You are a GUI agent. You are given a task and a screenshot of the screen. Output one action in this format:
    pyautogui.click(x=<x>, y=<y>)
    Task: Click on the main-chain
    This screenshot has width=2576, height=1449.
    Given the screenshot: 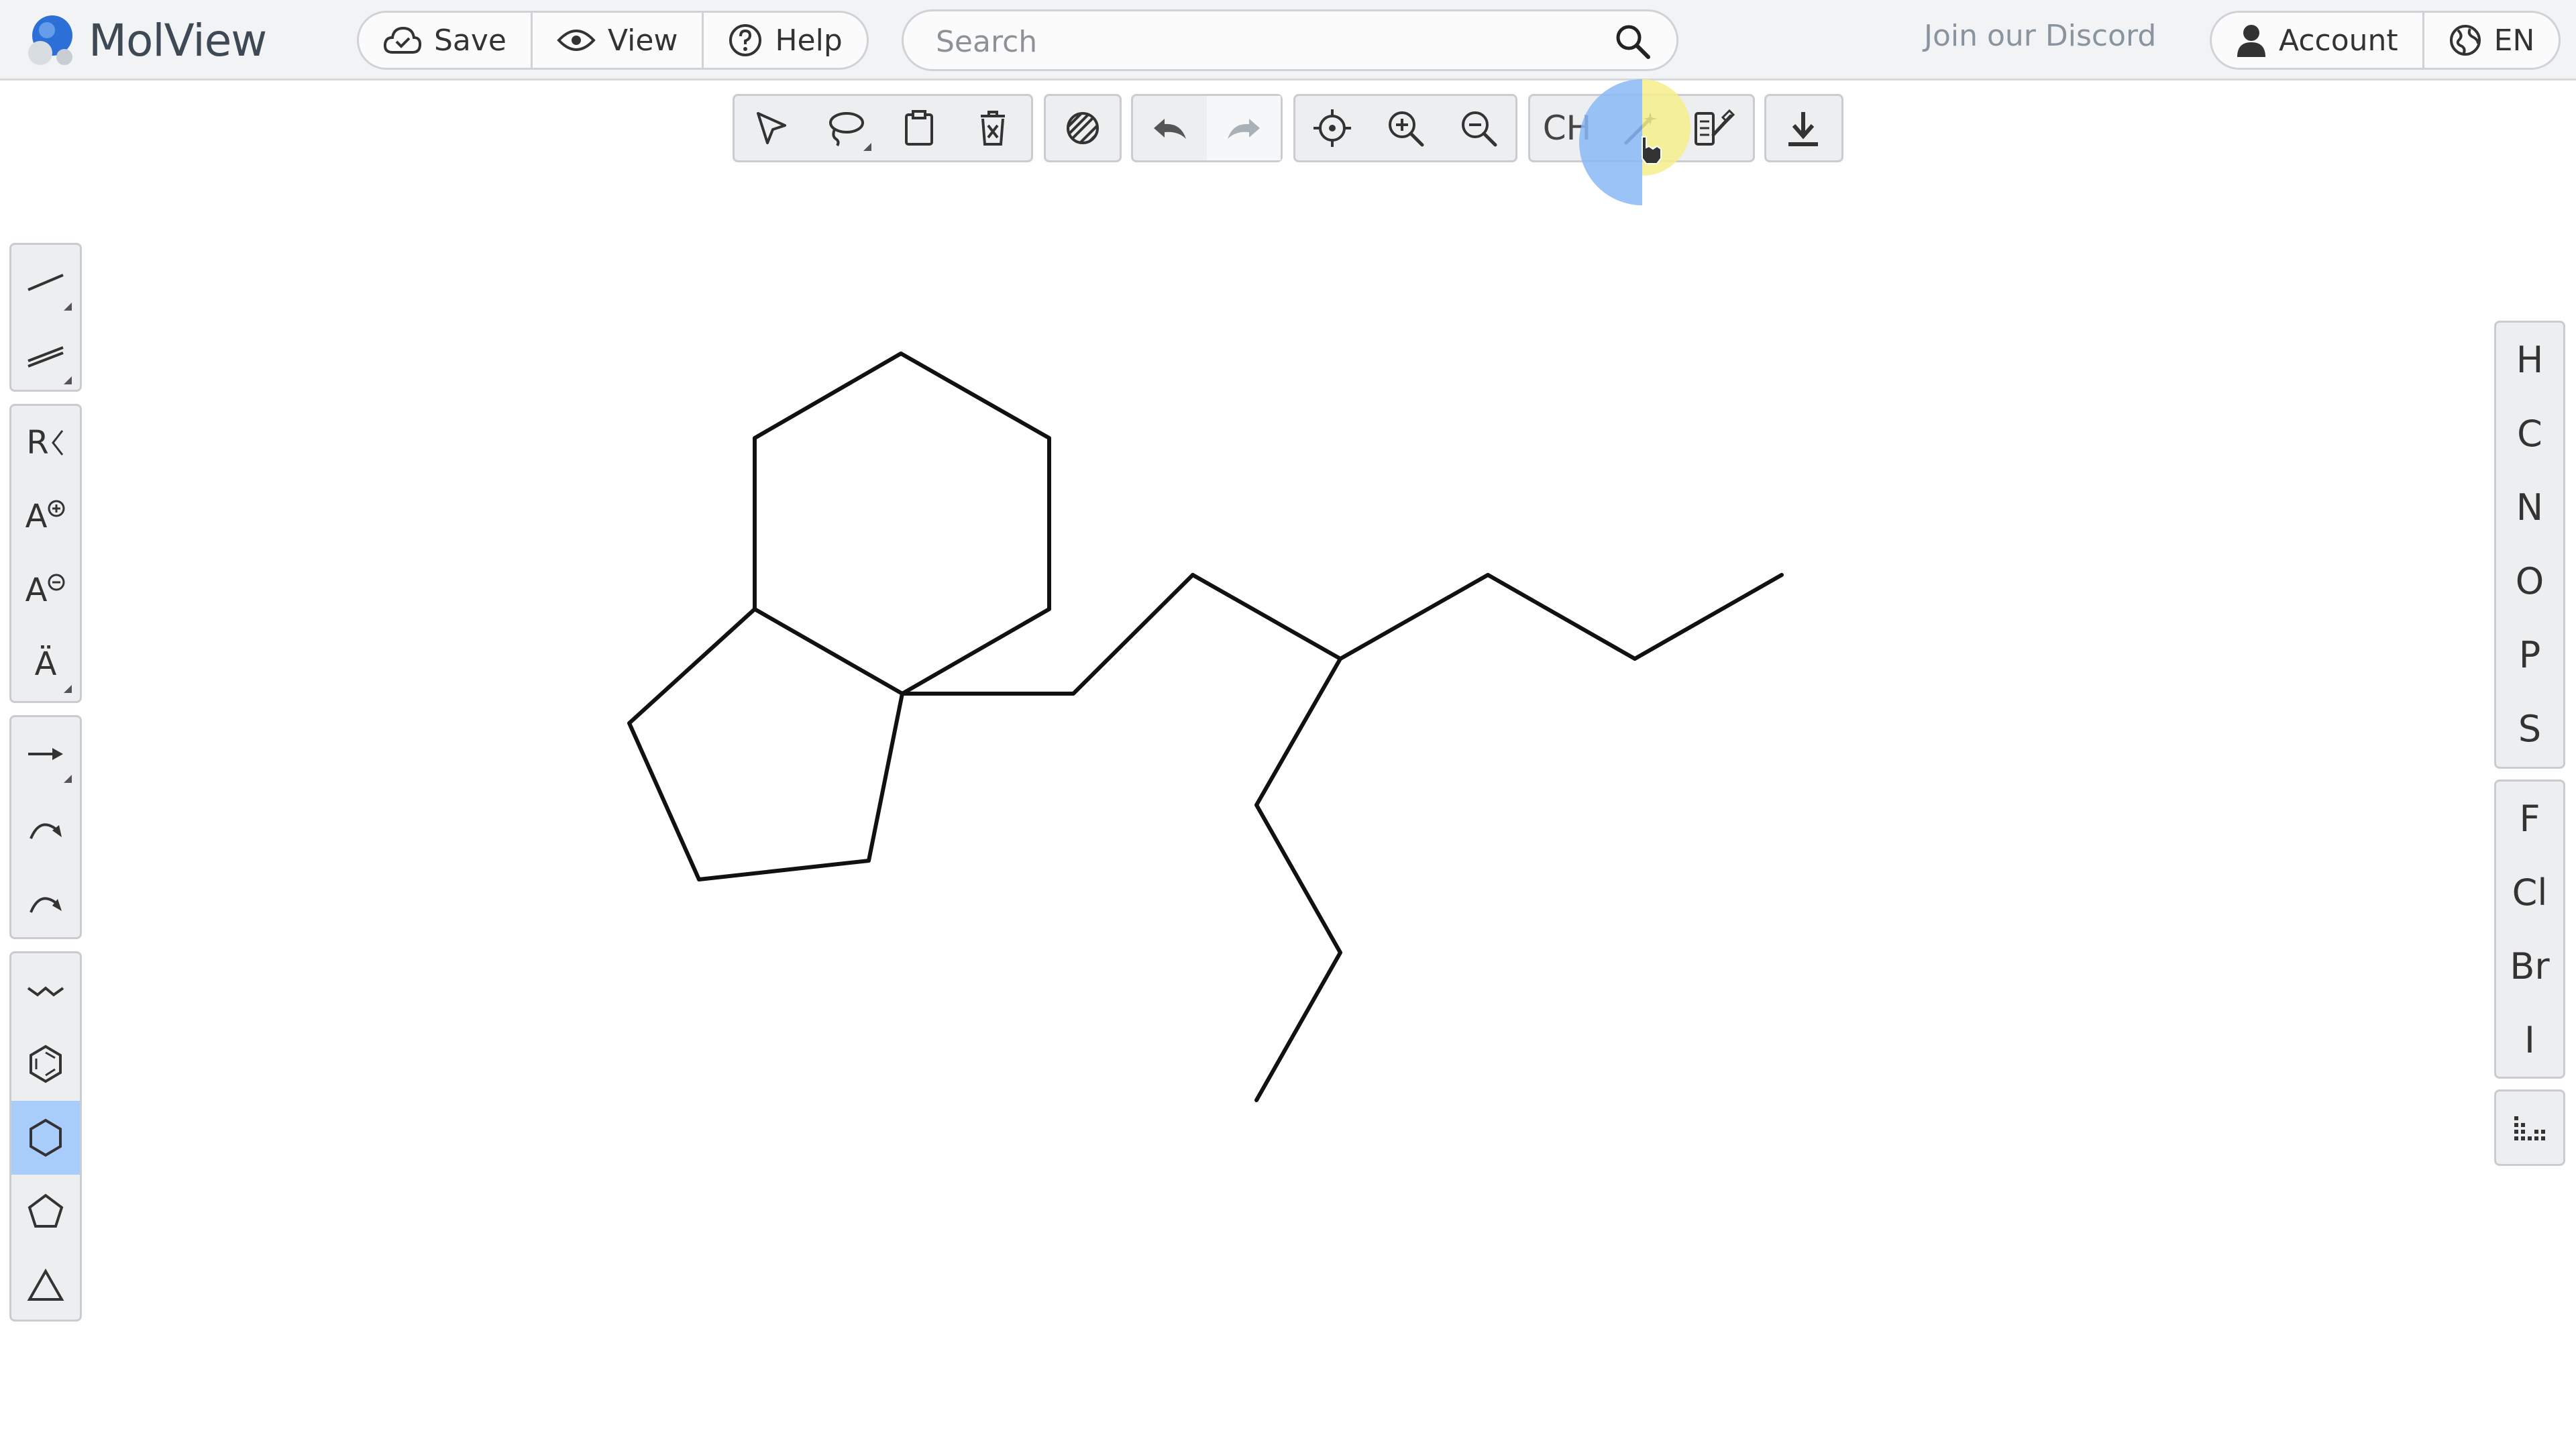 What is the action you would take?
    pyautogui.click(x=1342, y=634)
    